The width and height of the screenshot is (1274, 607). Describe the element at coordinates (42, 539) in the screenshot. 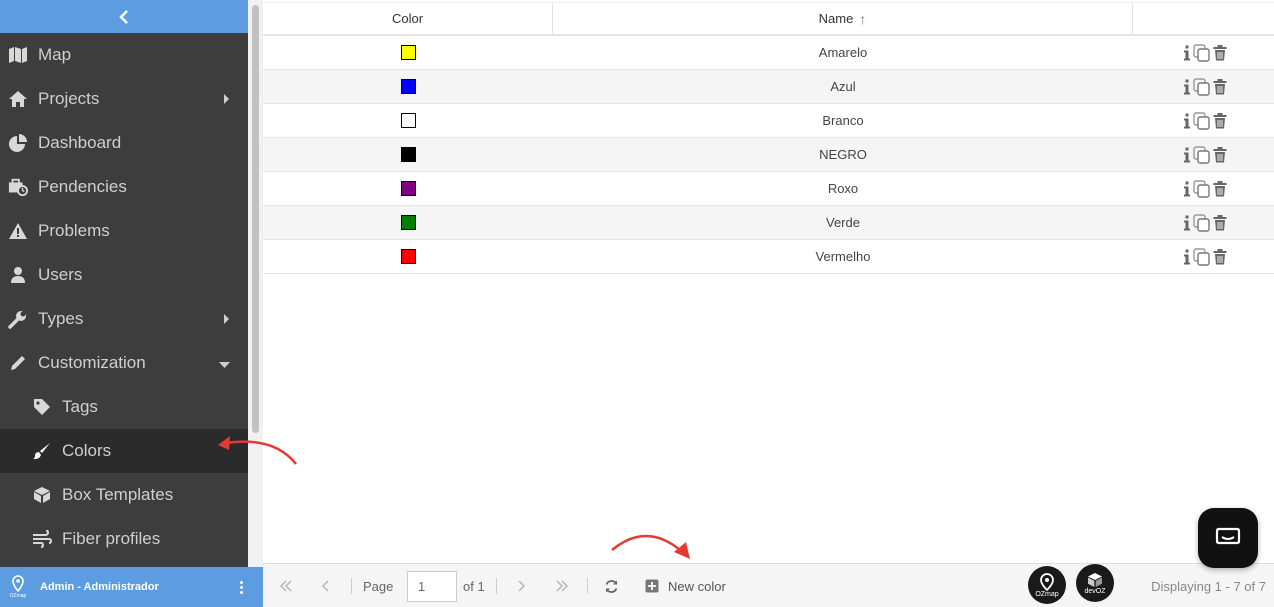

I see `wind-icon` at that location.